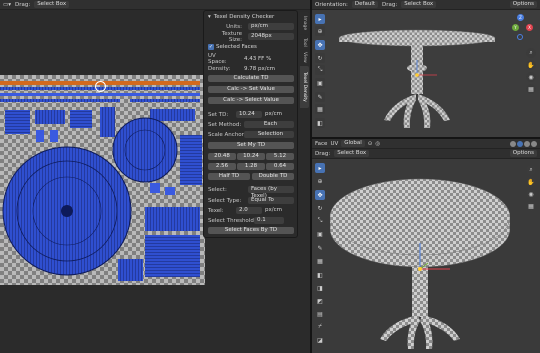 This screenshot has height=353, width=540. I want to click on transform-tool-icon-bottom: ▣, so click(320, 234).